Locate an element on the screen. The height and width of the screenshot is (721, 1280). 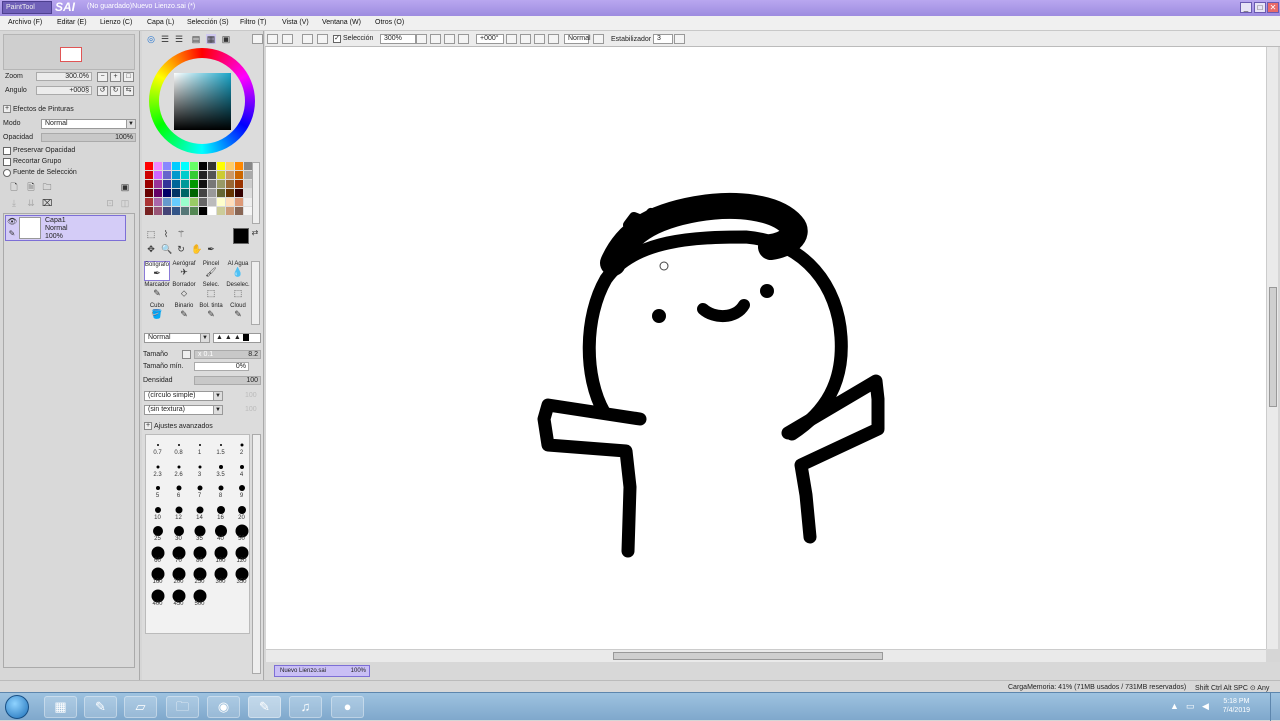
maximize-button: □ is located at coordinates (1260, 7).